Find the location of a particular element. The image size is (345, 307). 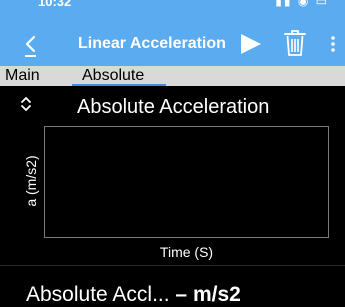

tab-main: Main is located at coordinates (22, 76).